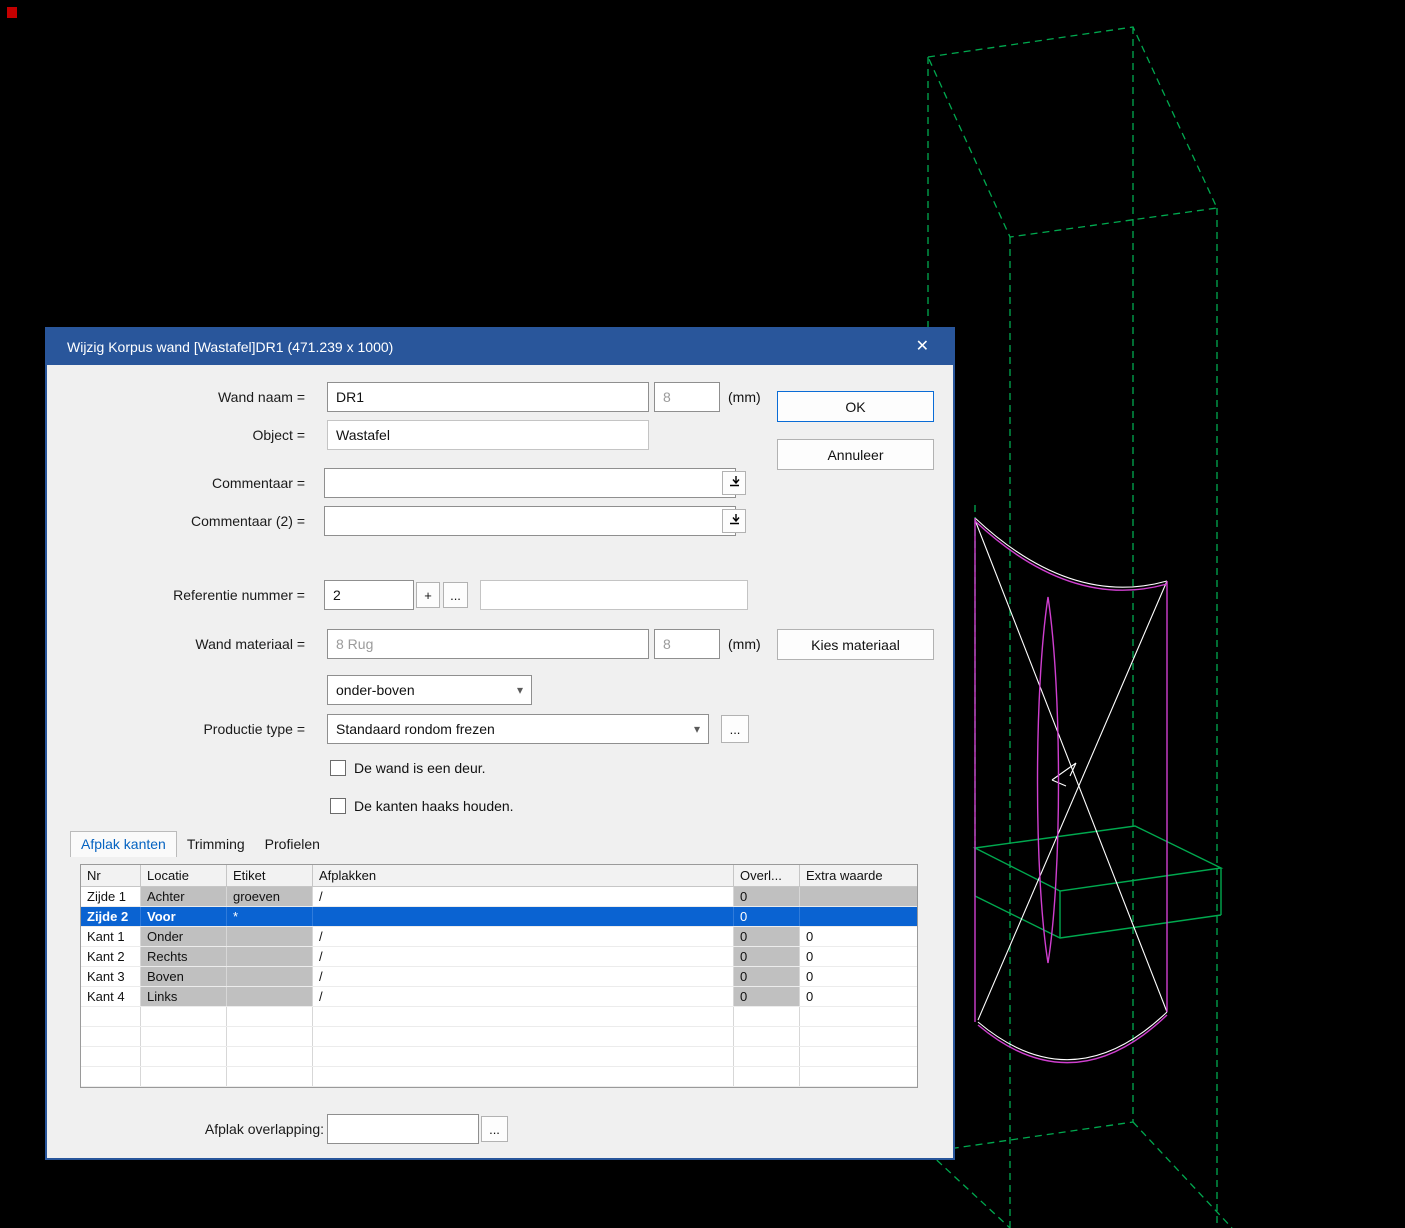 The height and width of the screenshot is (1228, 1405). I want to click on productie-type-label: Productie type =, so click(254, 729).